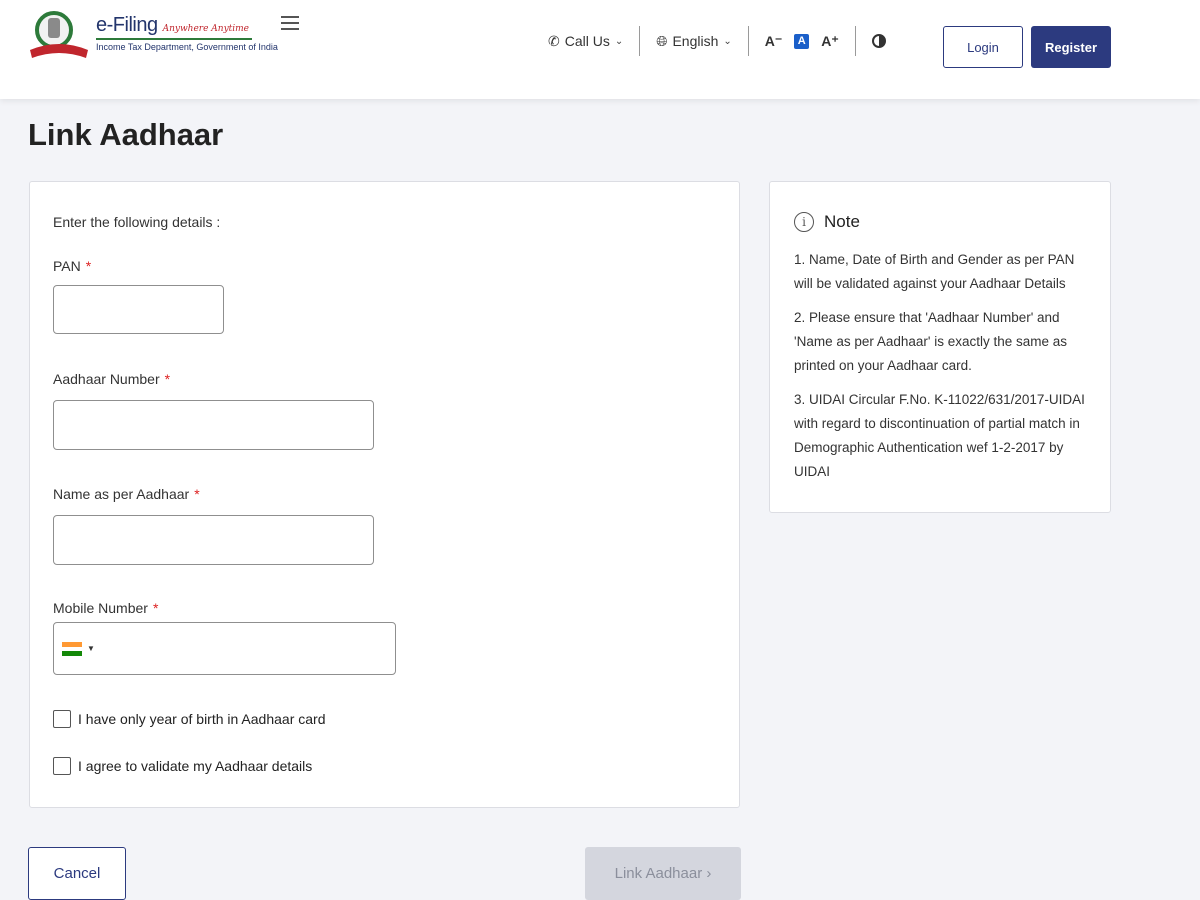 The height and width of the screenshot is (900, 1200). I want to click on agree-validate-checkbox, so click(62, 766).